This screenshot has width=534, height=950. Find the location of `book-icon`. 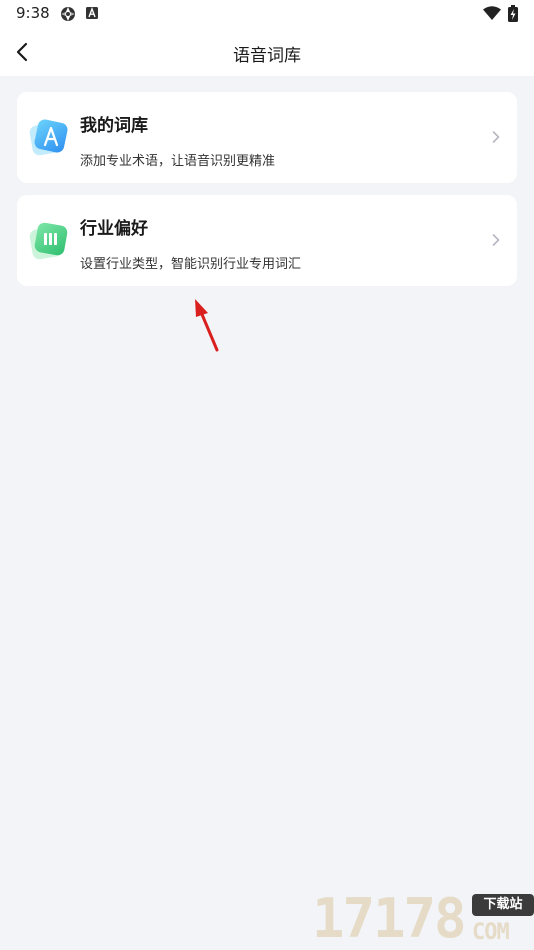

book-icon is located at coordinates (48, 241).